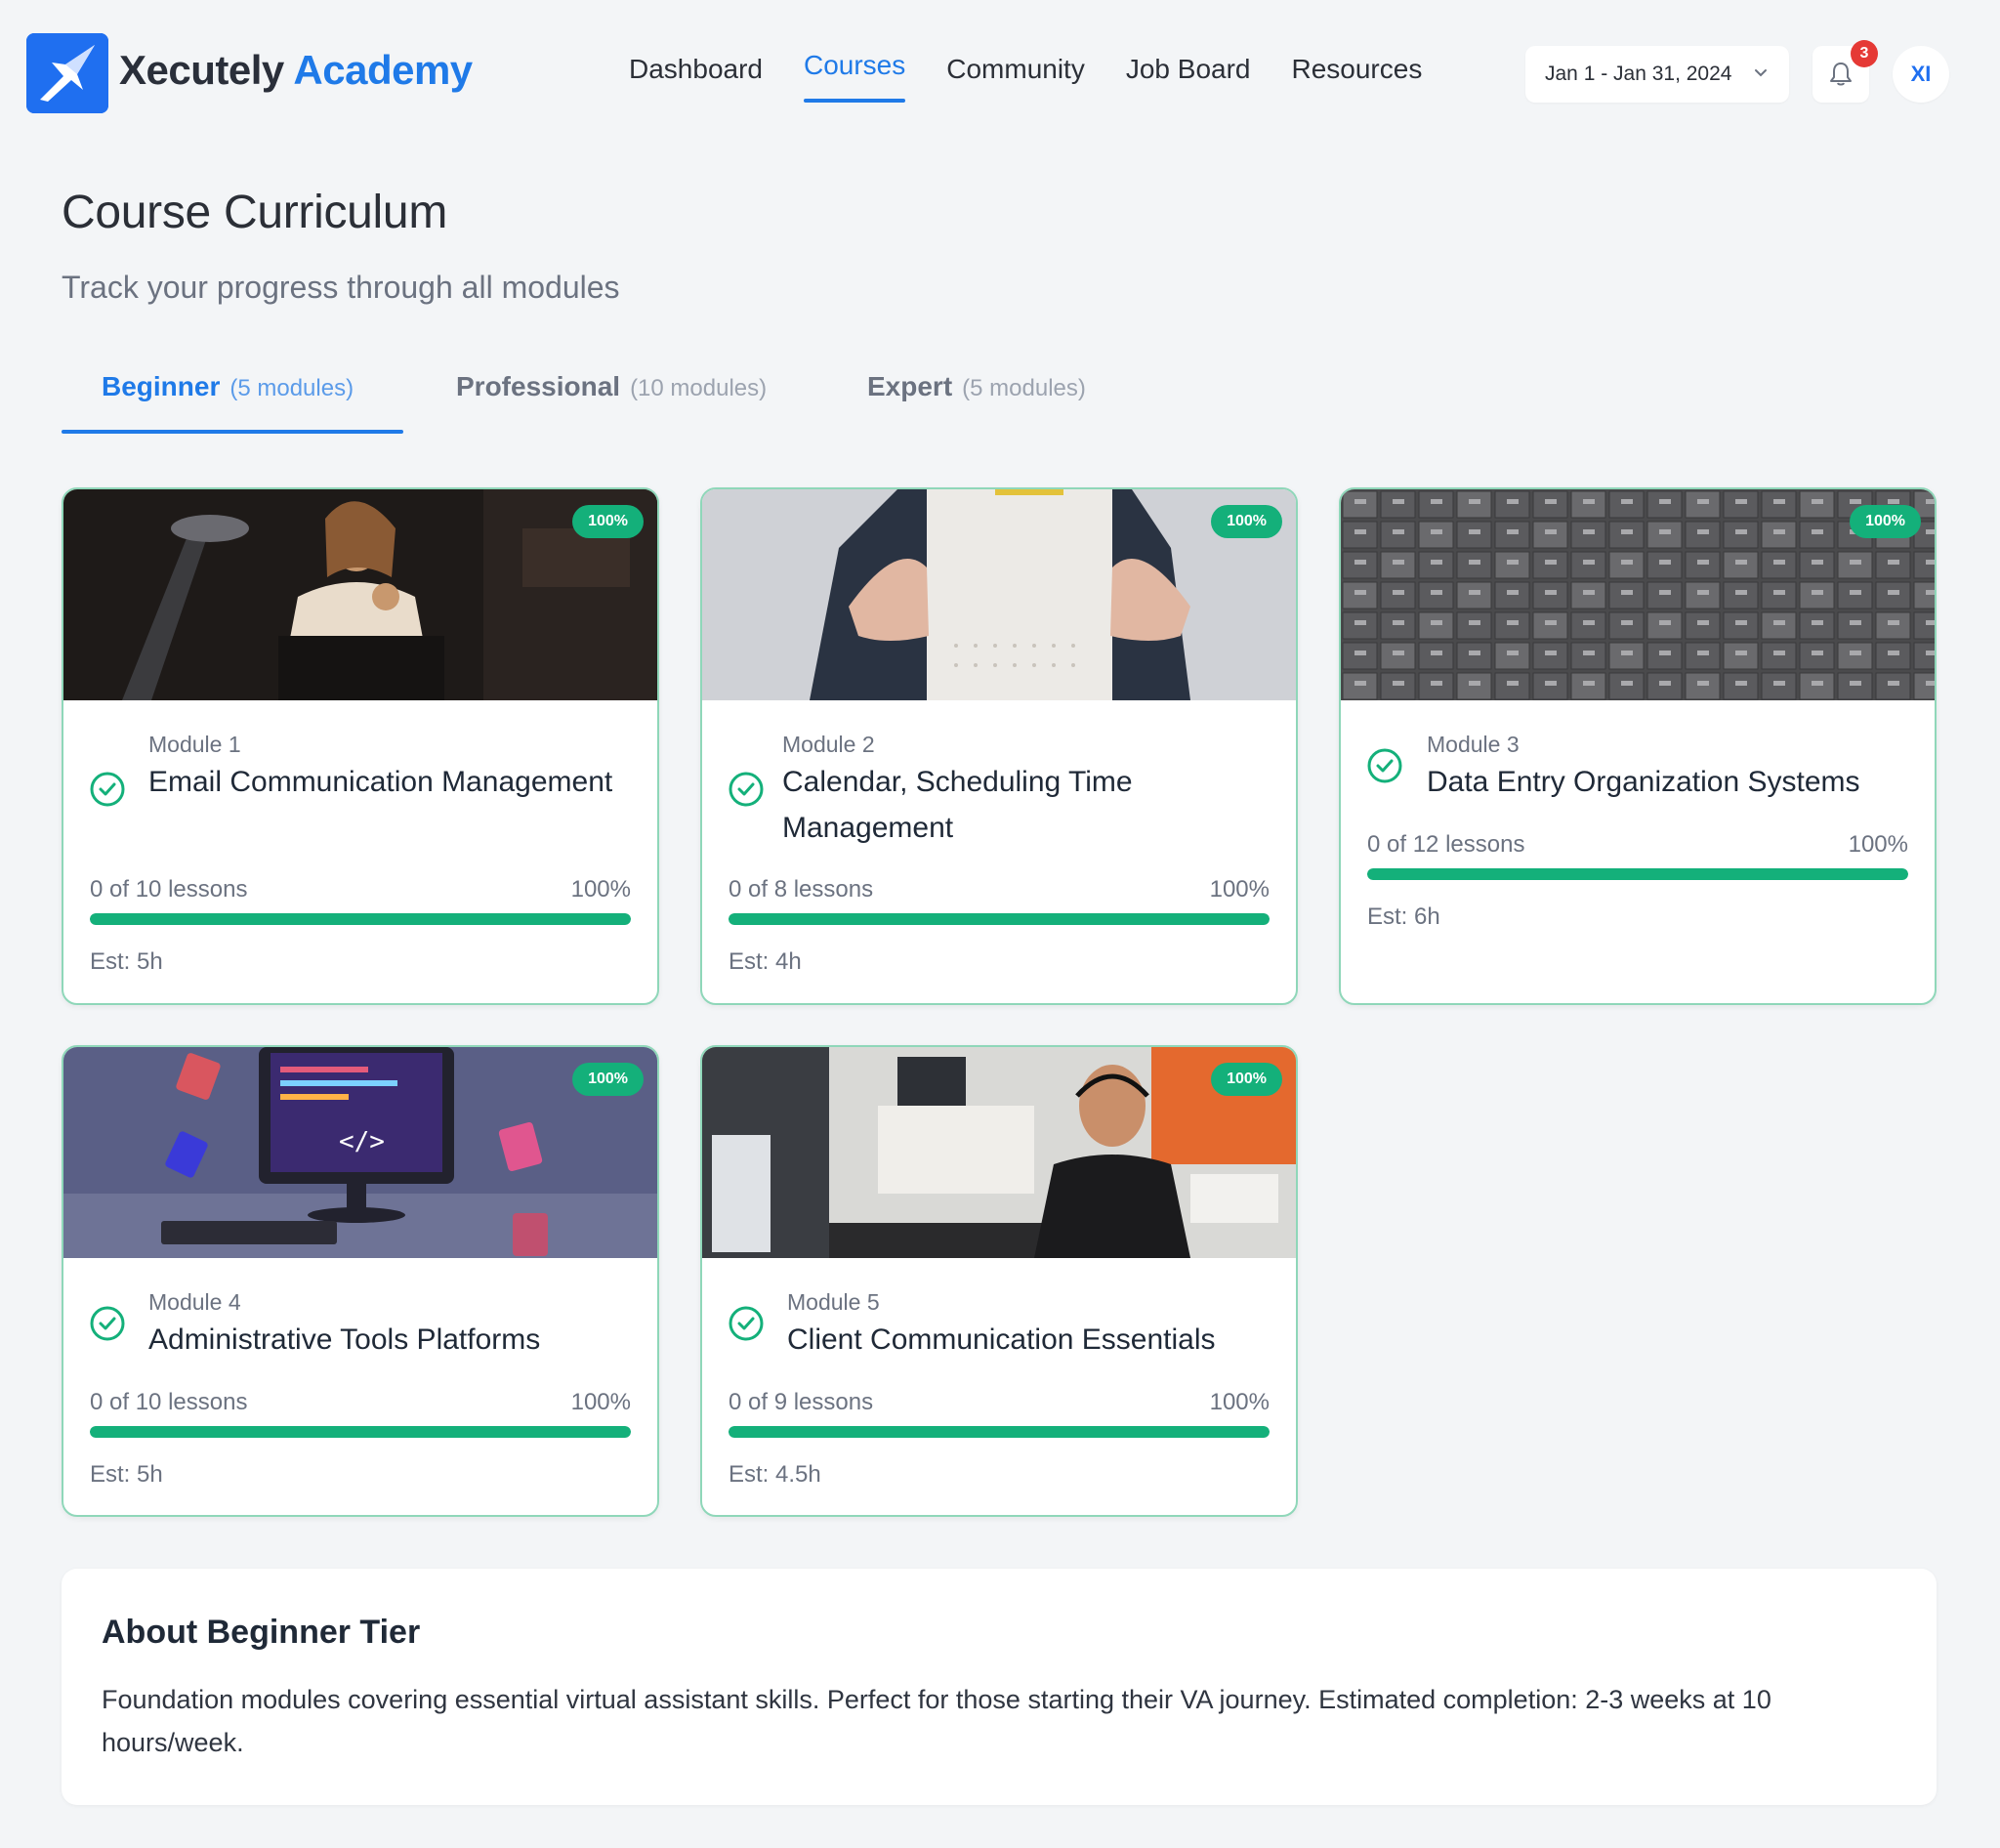  Describe the element at coordinates (828, 744) in the screenshot. I see `module-number: Module 2` at that location.